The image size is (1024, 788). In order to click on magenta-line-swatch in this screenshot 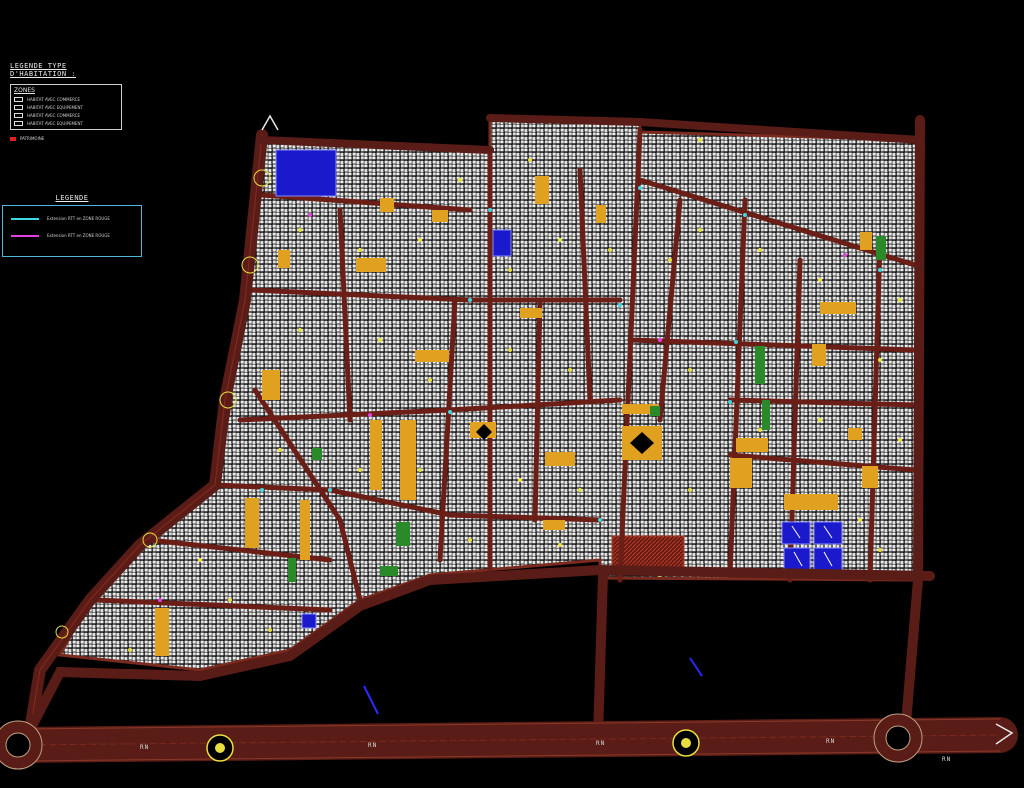, I will do `click(25, 235)`.